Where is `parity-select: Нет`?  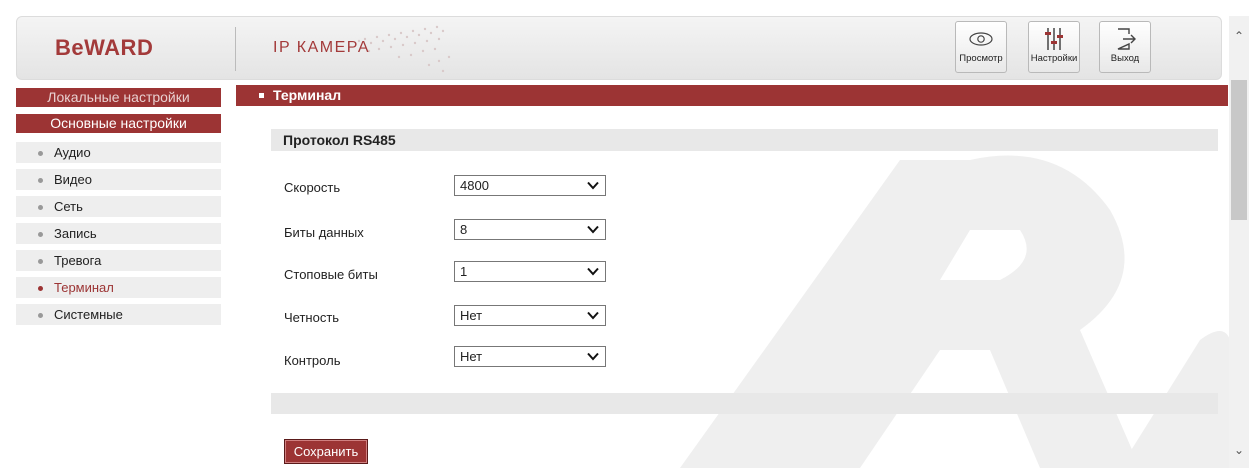
parity-select: Нет is located at coordinates (530, 315).